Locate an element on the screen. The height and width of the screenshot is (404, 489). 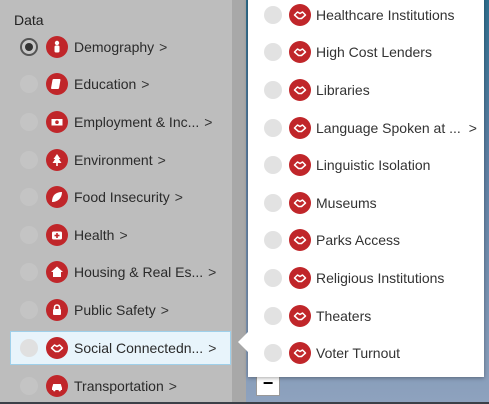
category-education: Education > is located at coordinates (116, 85).